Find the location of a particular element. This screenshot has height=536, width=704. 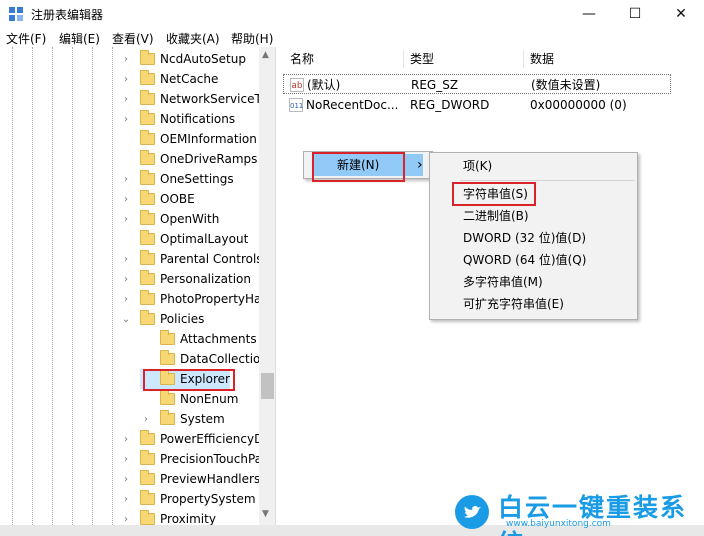

tree-item-label: PhotoPropertyHa is located at coordinates (211, 299).